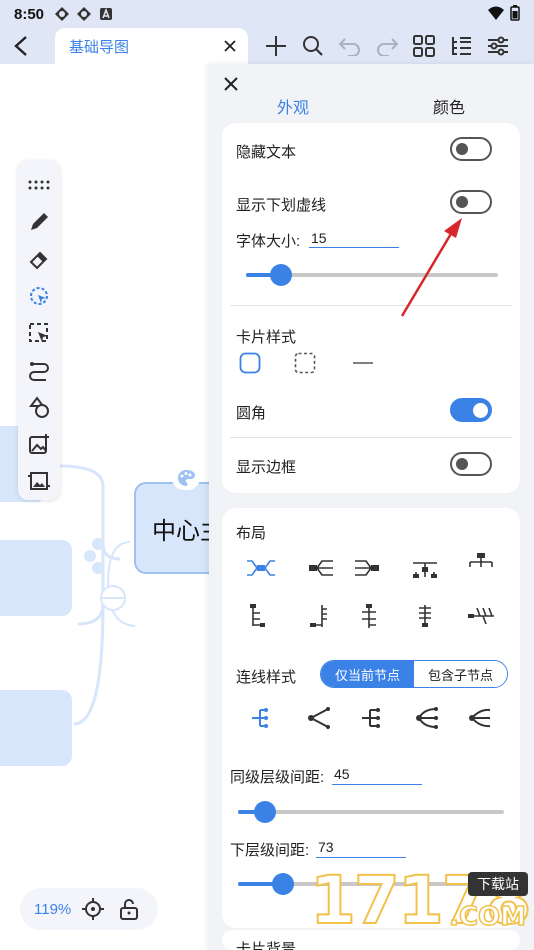 This screenshot has height=950, width=534. Describe the element at coordinates (266, 945) in the screenshot. I see `card-background-label: 卡片背景` at that location.